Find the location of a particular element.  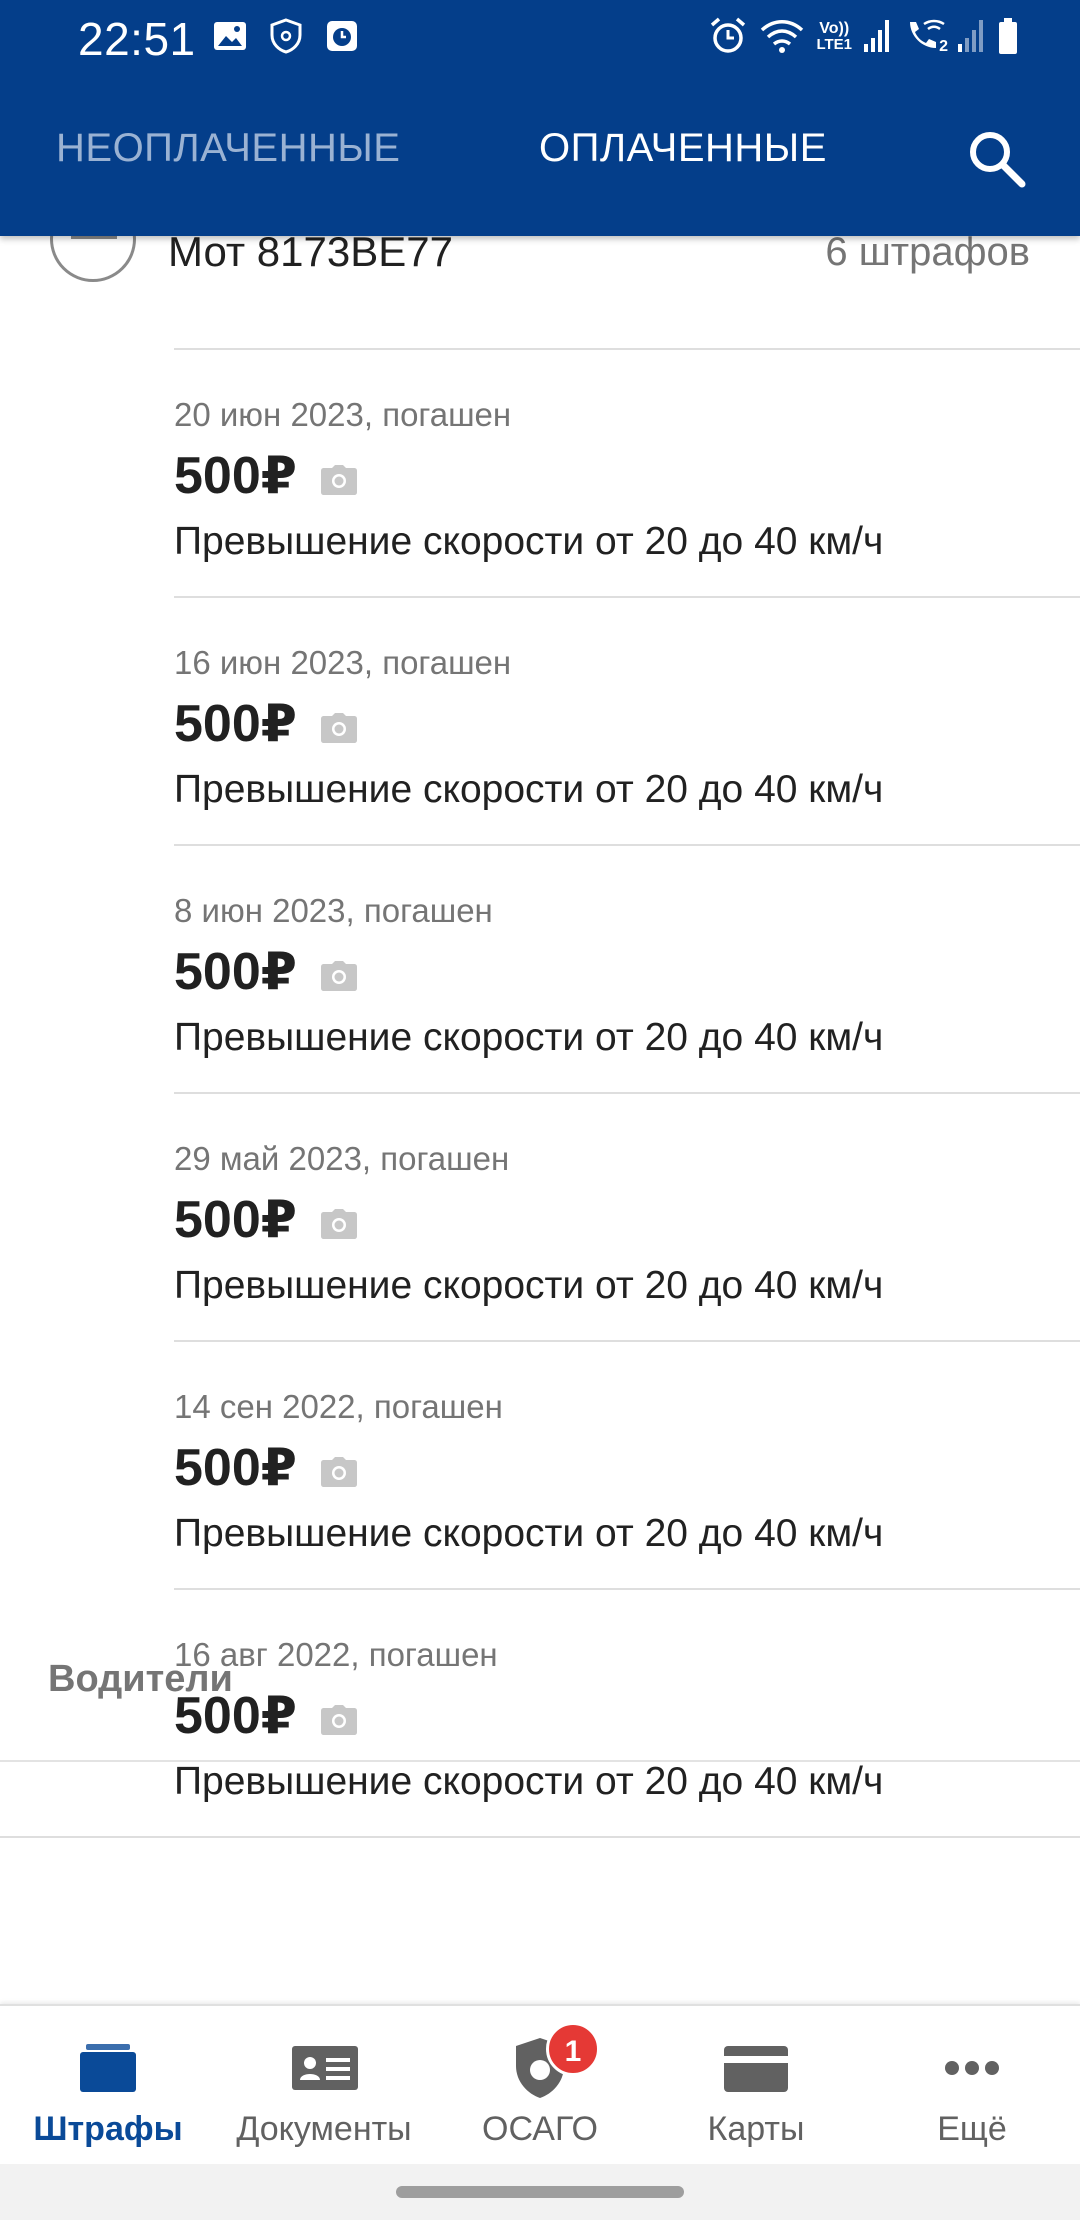

nav-item-more: Ещё is located at coordinates (972, 2086).